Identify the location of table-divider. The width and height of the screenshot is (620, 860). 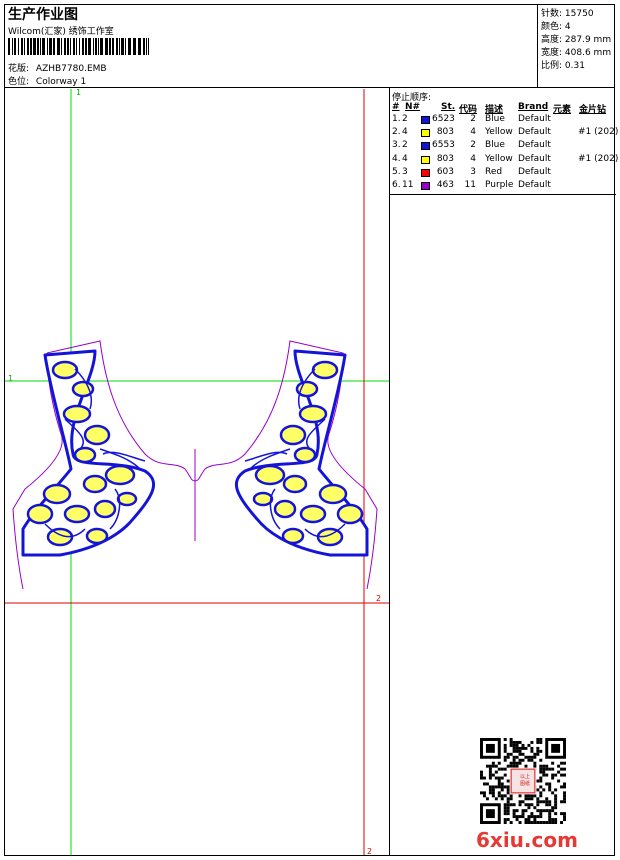
(503, 194).